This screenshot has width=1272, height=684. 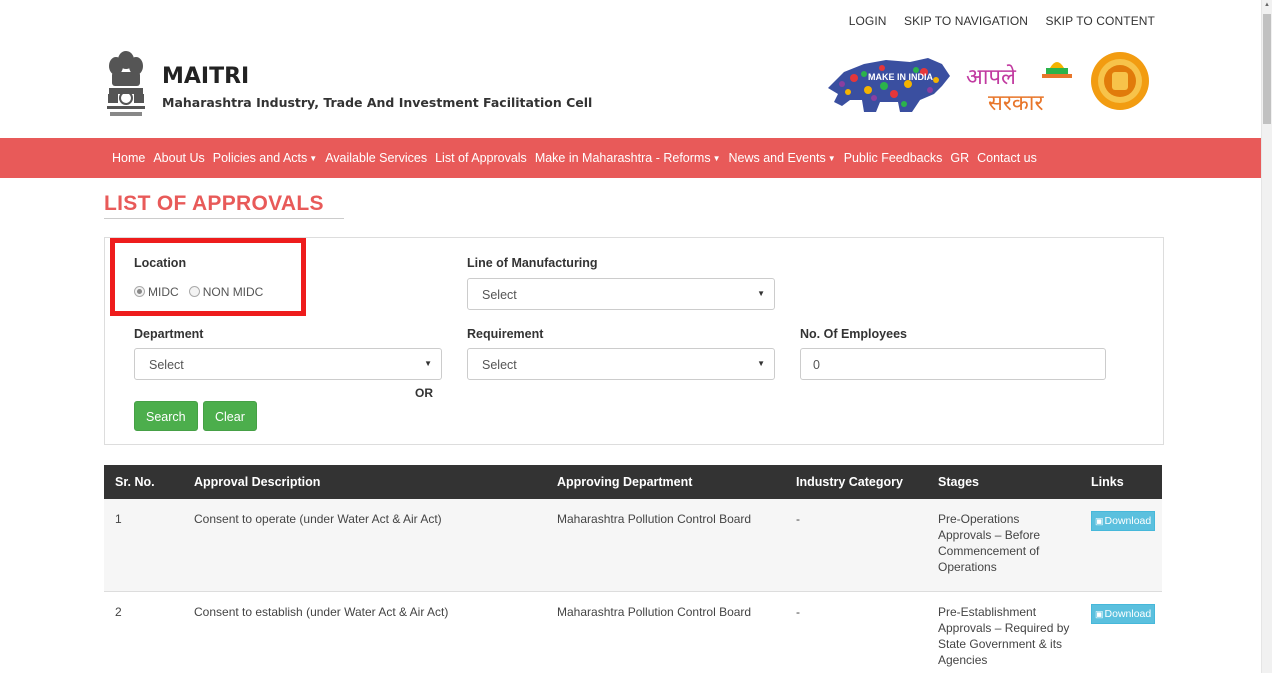 I want to click on department-value: Select, so click(x=166, y=365).